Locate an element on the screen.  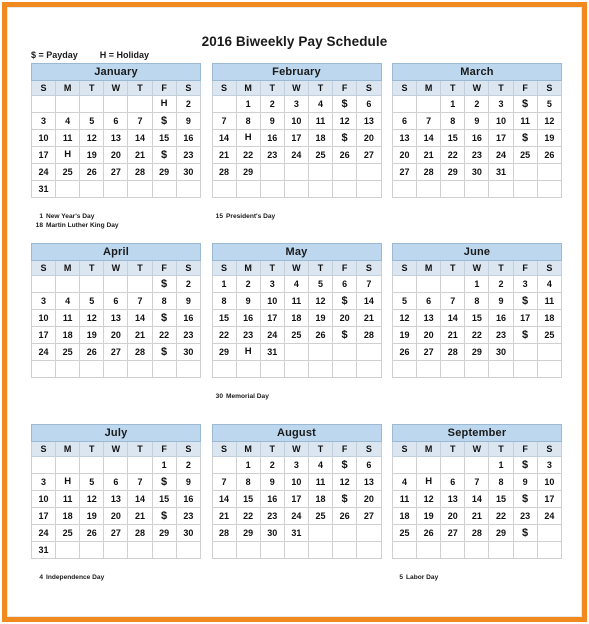
day-cell: 29 is located at coordinates (477, 352).